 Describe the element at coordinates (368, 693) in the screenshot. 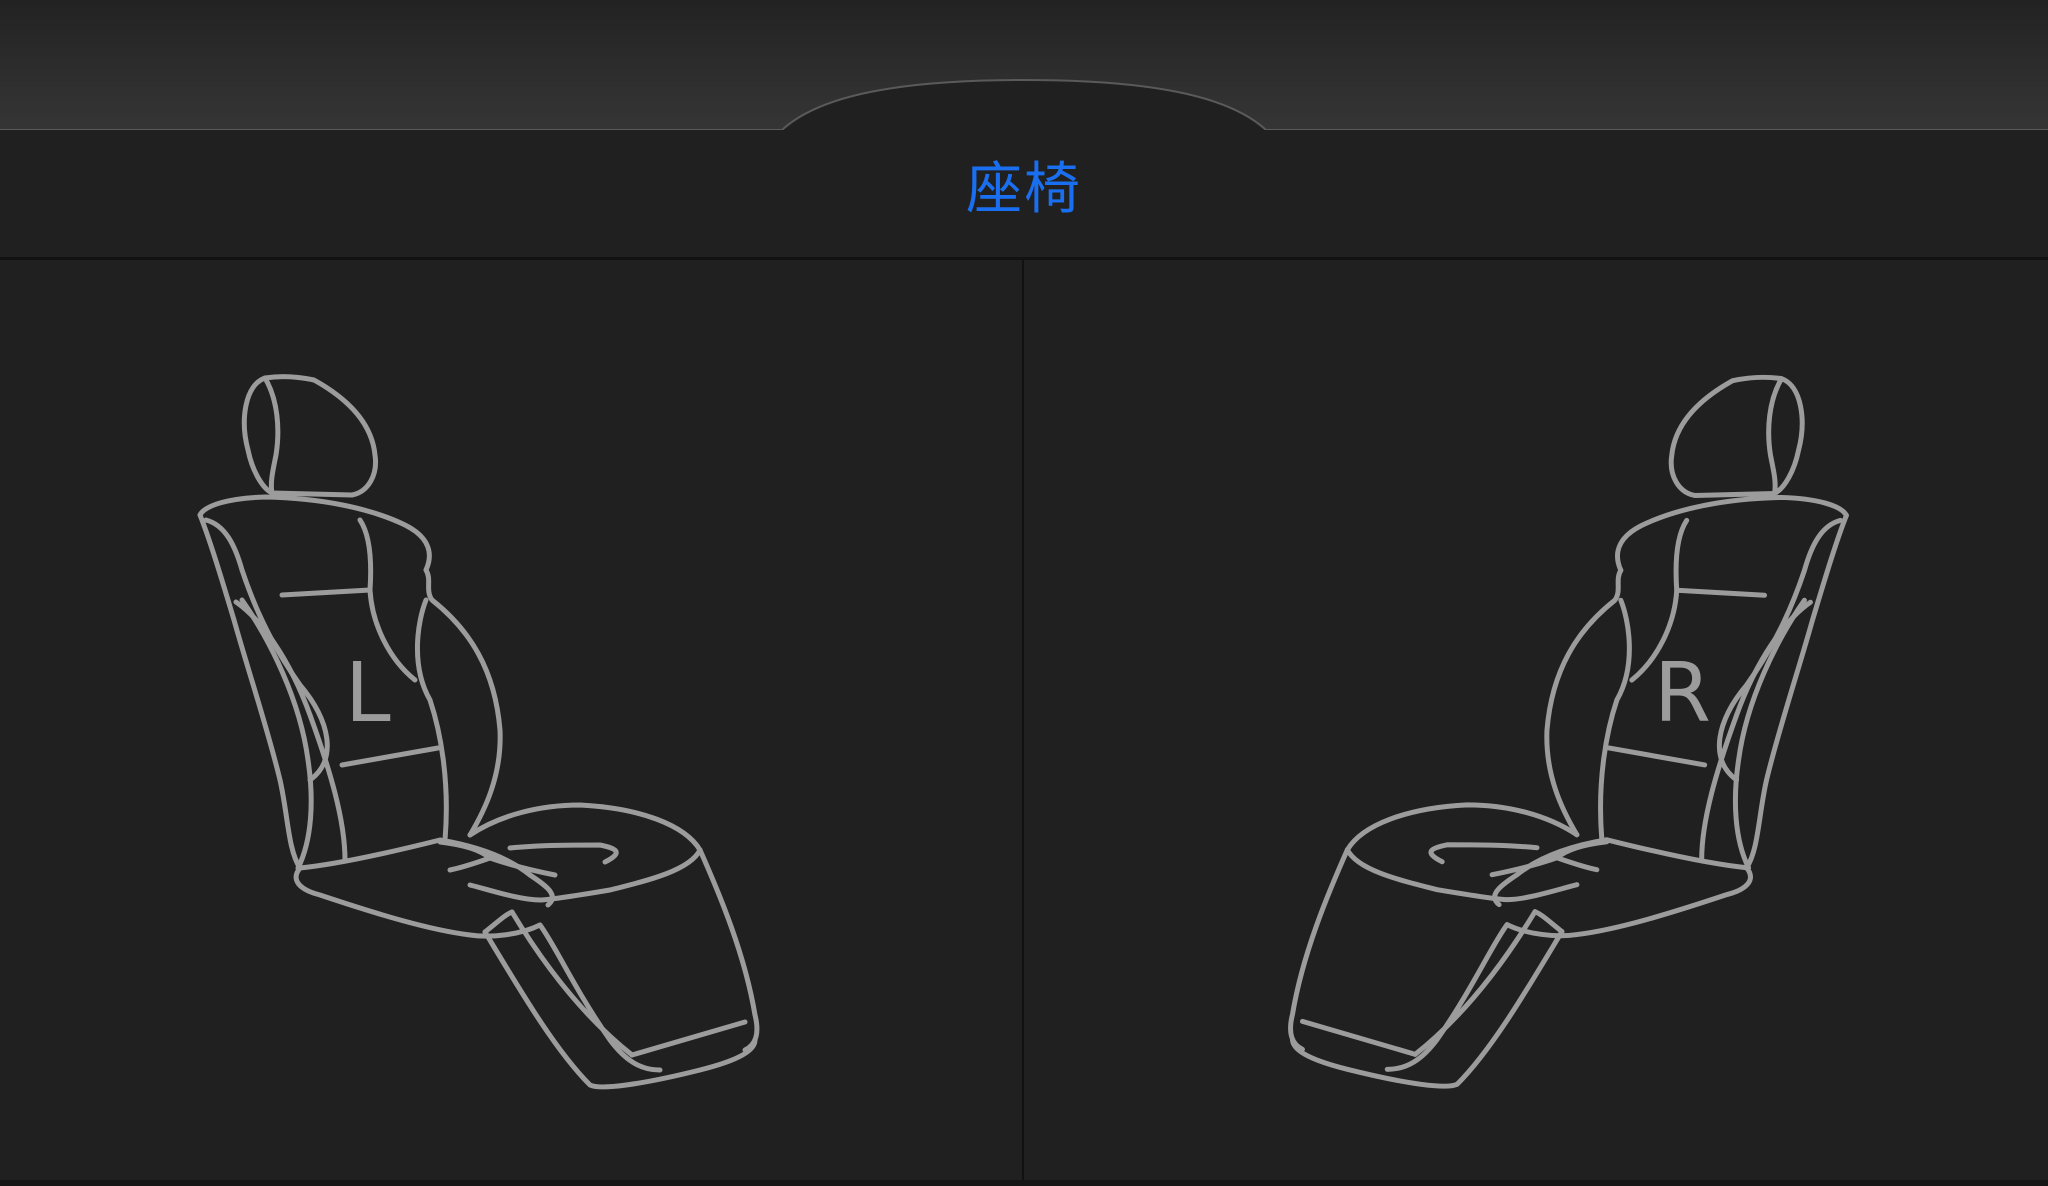

I see `seat-left-label: L` at that location.